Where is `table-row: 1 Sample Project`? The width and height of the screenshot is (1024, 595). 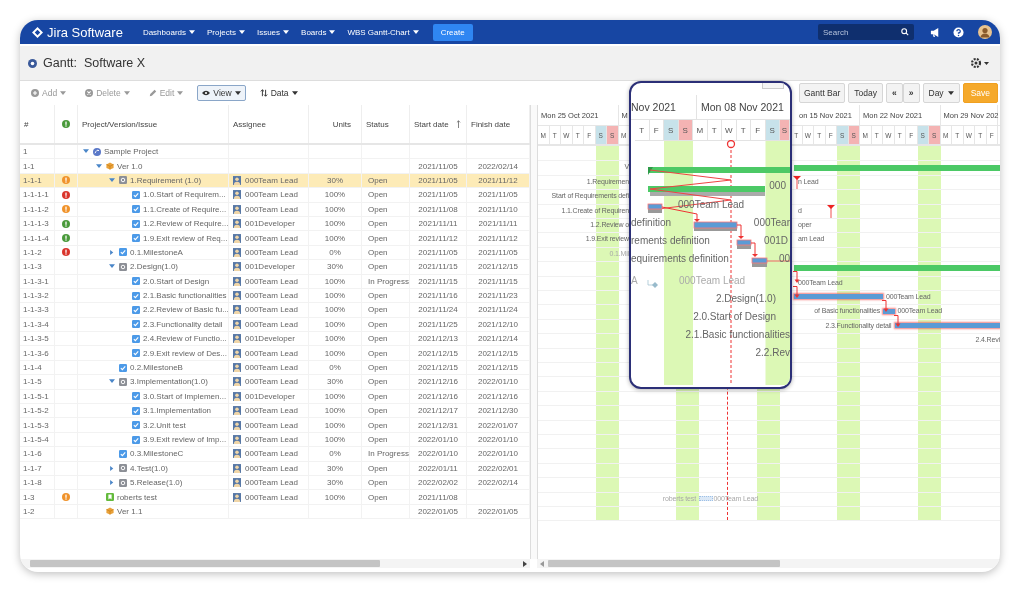
table-row: 1 Sample Project is located at coordinates (275, 152).